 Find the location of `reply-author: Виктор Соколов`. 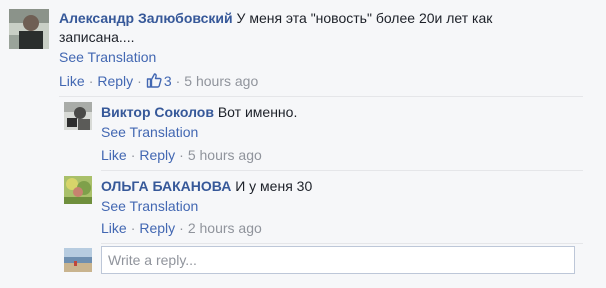

reply-author: Виктор Соколов is located at coordinates (157, 112).